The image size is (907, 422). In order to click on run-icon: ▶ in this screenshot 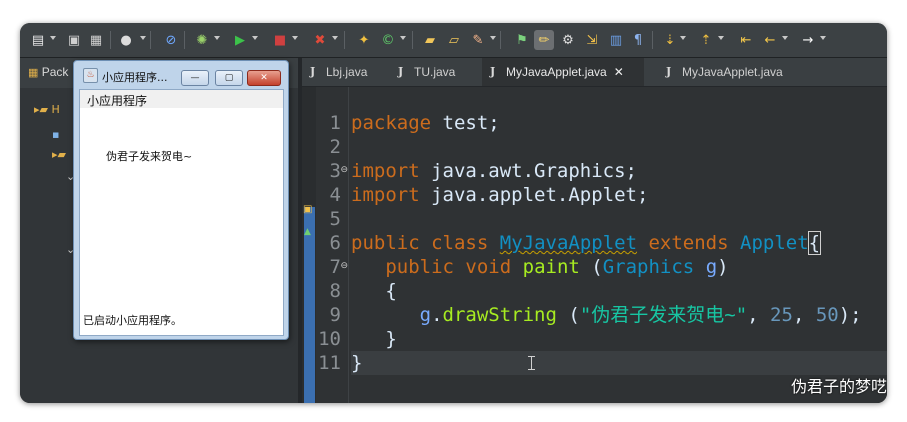, I will do `click(240, 40)`.